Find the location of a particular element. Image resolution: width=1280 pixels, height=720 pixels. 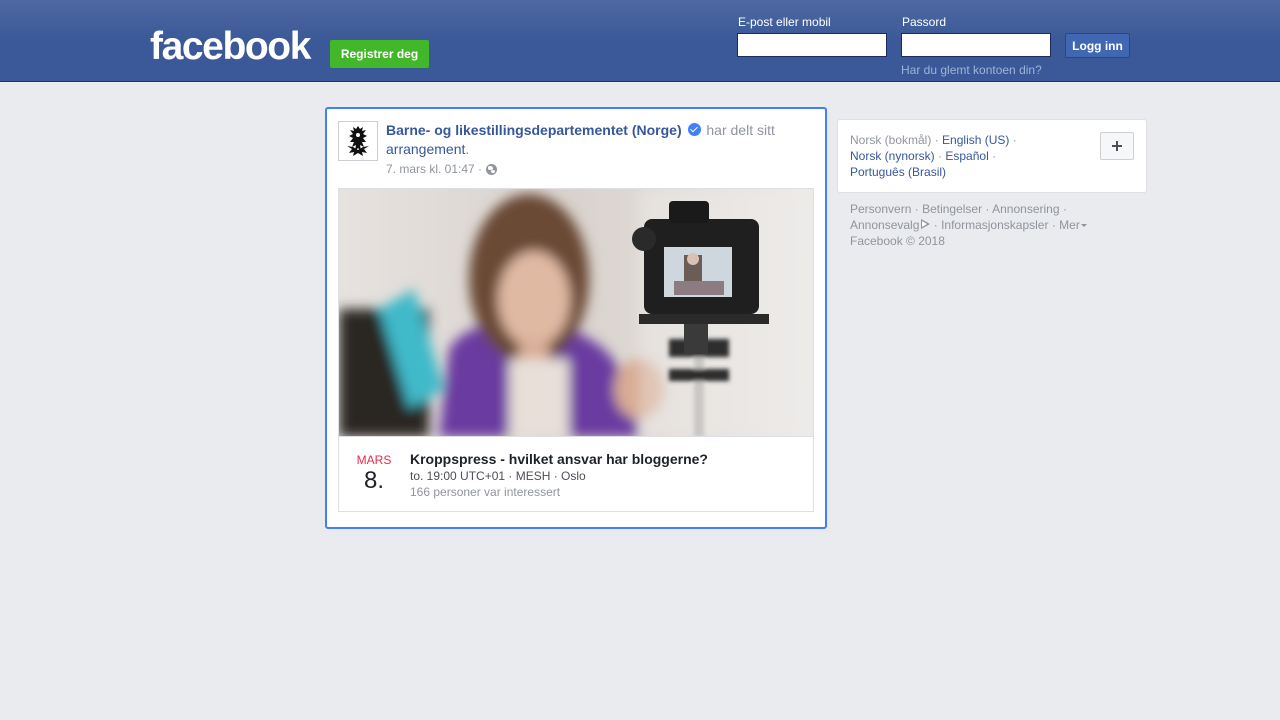

event-details: to. 19:00 UTC+01 · MESH · Oslo is located at coordinates (498, 476).